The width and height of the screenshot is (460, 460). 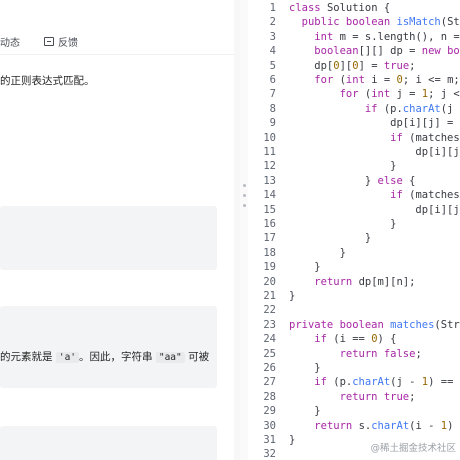 What do you see at coordinates (47, 81) in the screenshot?
I see `problem-description-line: 的正则表达式匹配。` at bounding box center [47, 81].